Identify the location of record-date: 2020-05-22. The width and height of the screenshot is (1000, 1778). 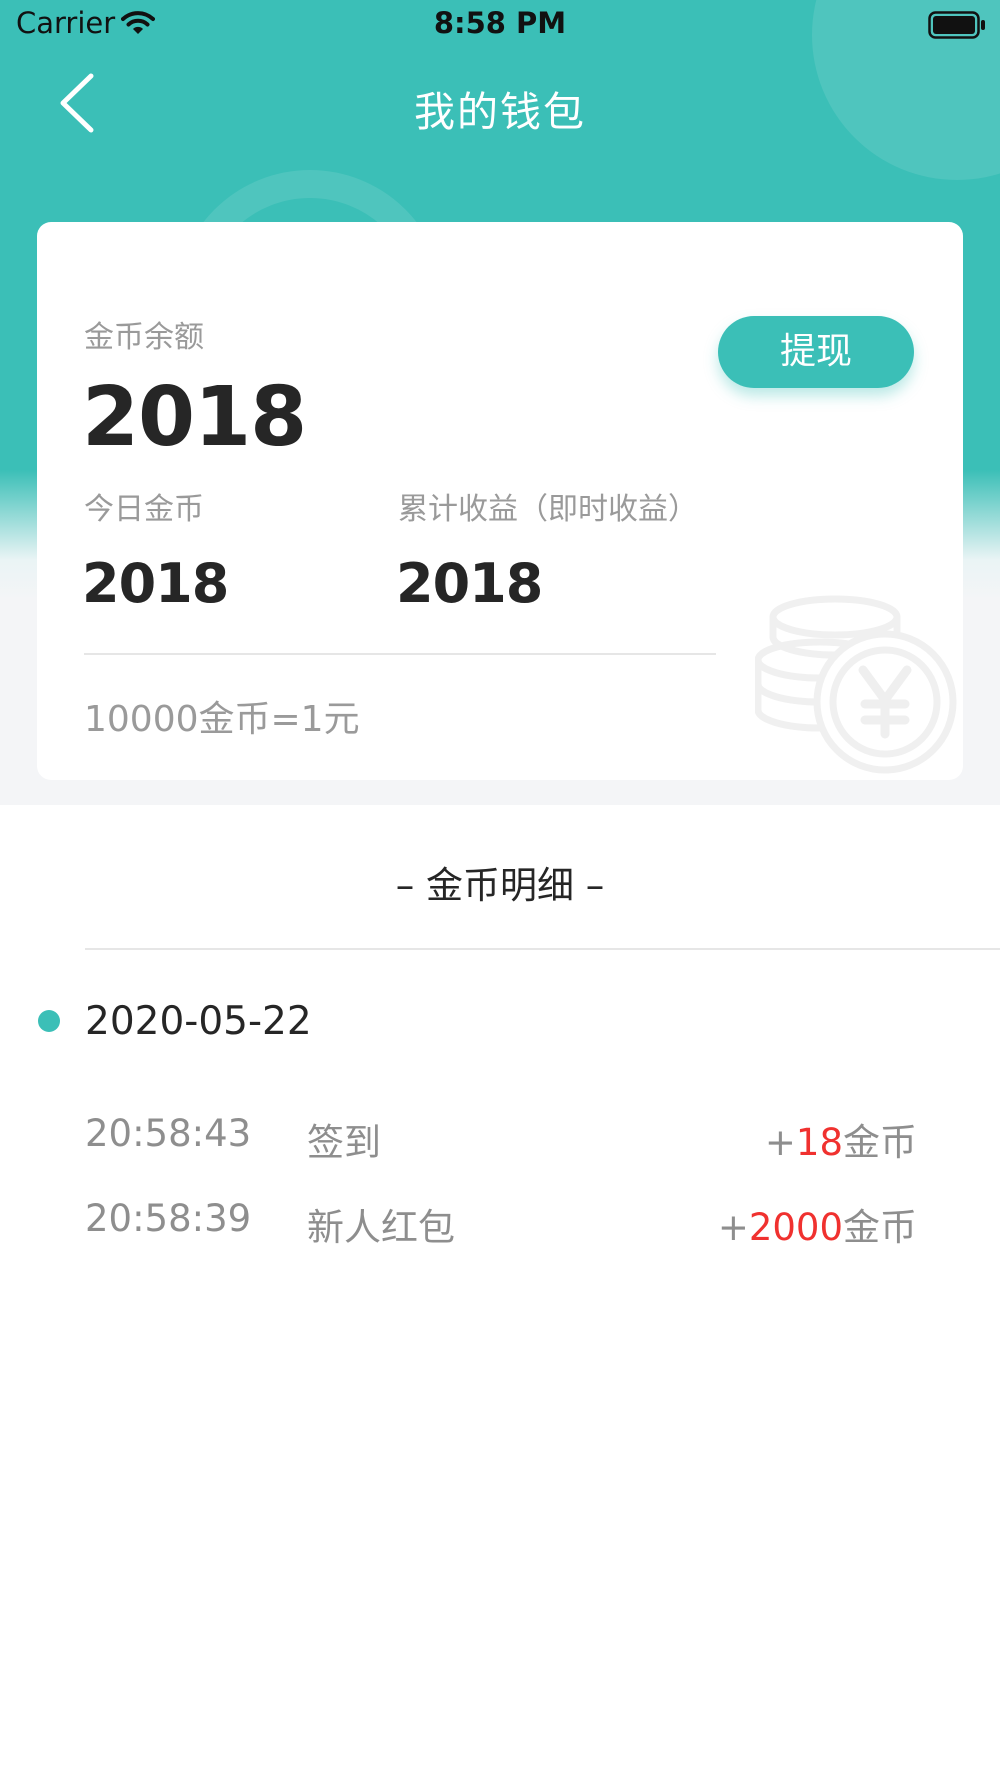
(198, 1021).